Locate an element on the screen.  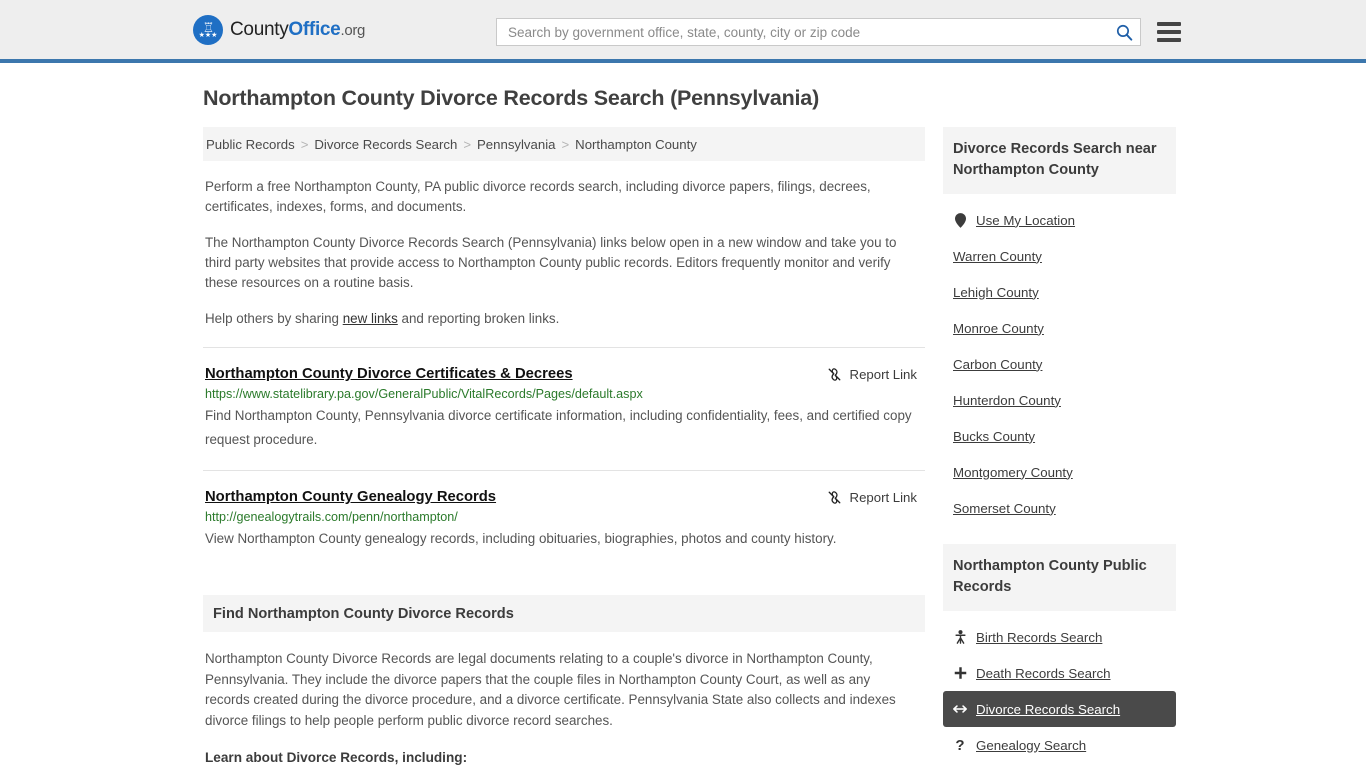
brand-wordmark: CountyOffice.org is located at coordinates (297, 30).